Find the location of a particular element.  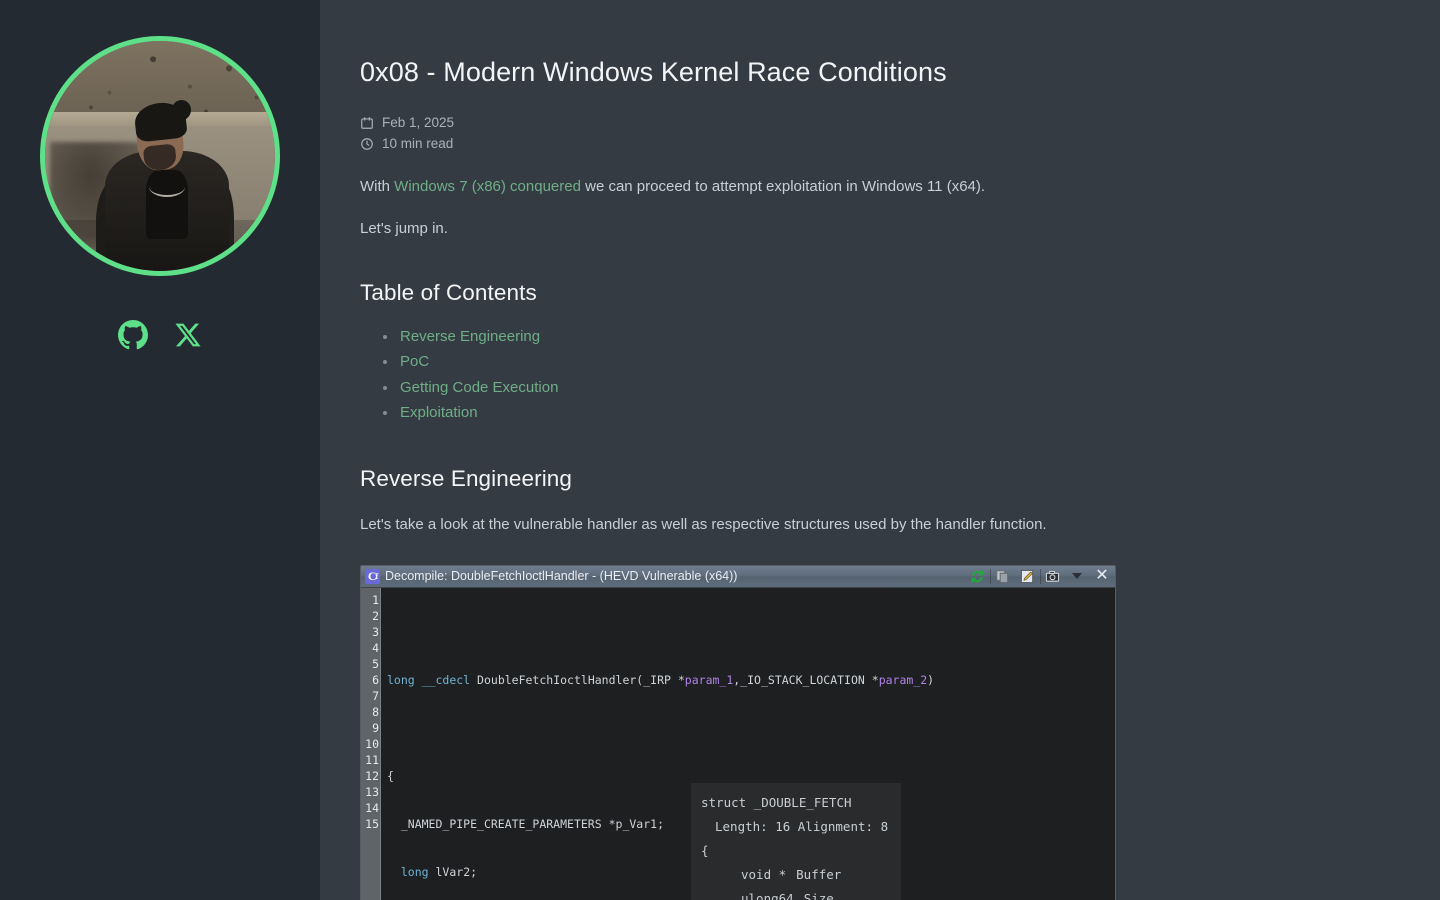

struct-field: ulong64 Size is located at coordinates (796, 893).